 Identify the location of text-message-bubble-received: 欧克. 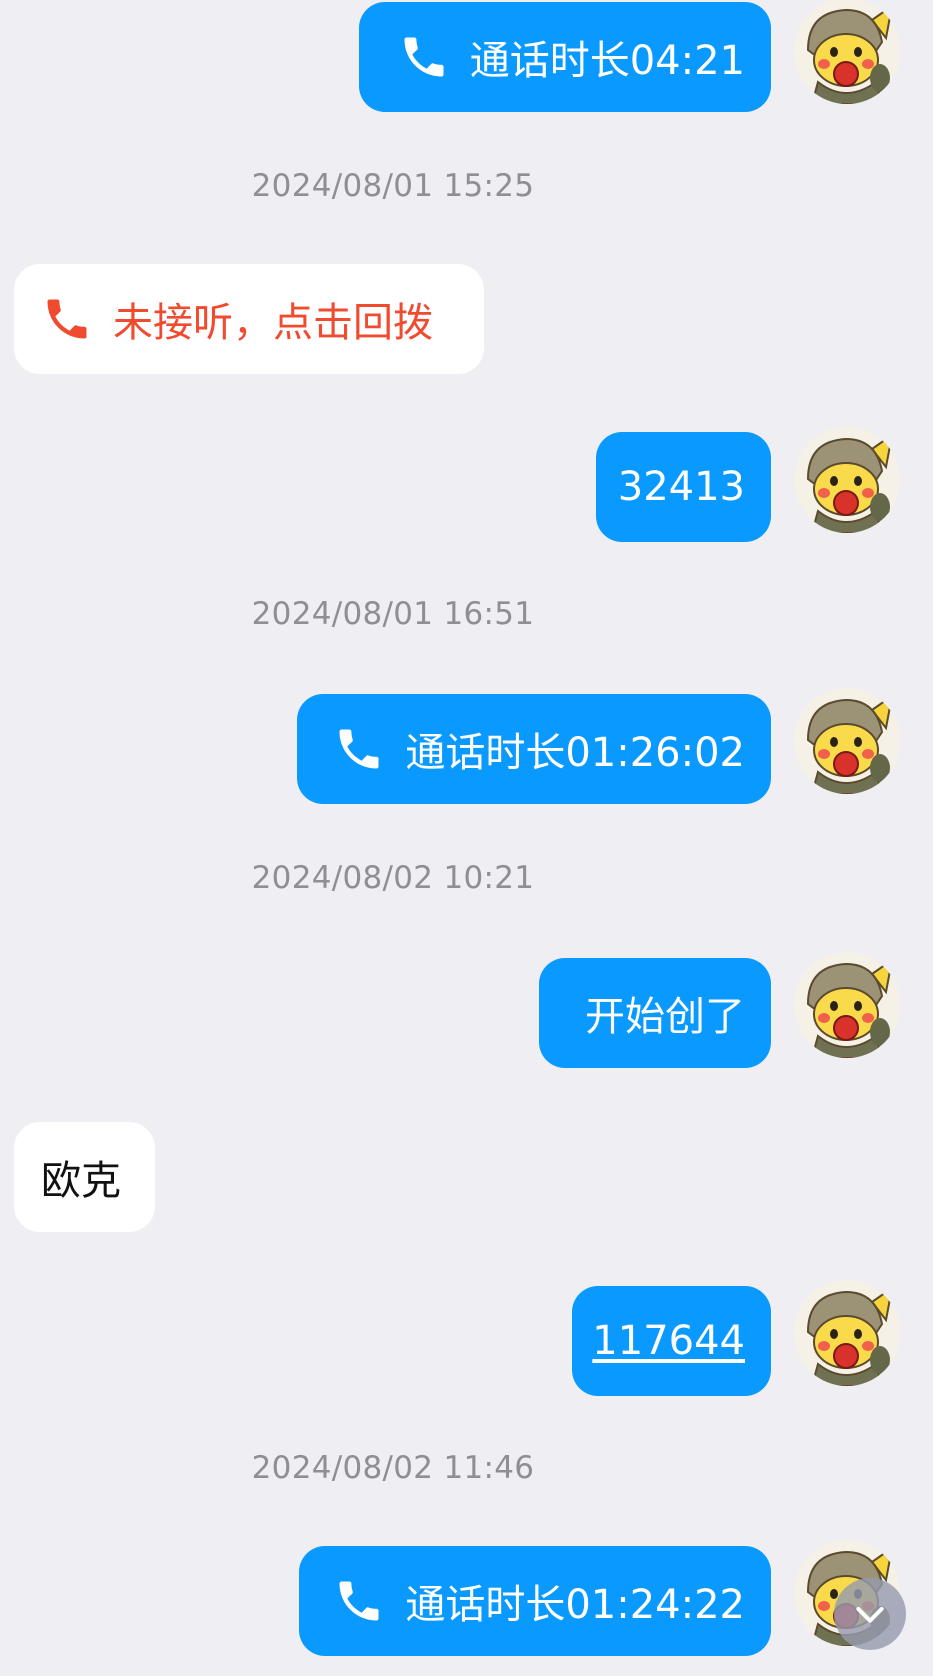
(84, 1177).